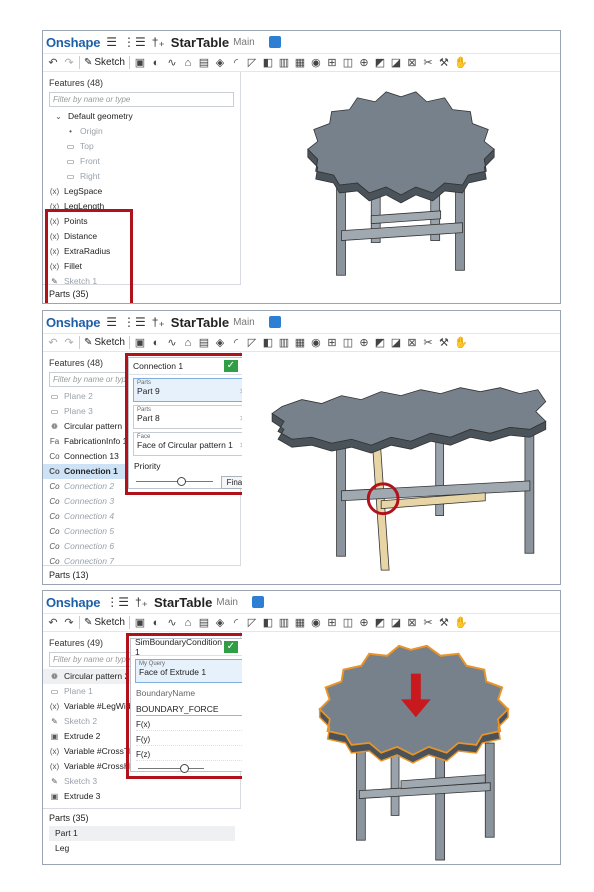  Describe the element at coordinates (142, 818) in the screenshot. I see `parts-header: Parts (35)` at that location.